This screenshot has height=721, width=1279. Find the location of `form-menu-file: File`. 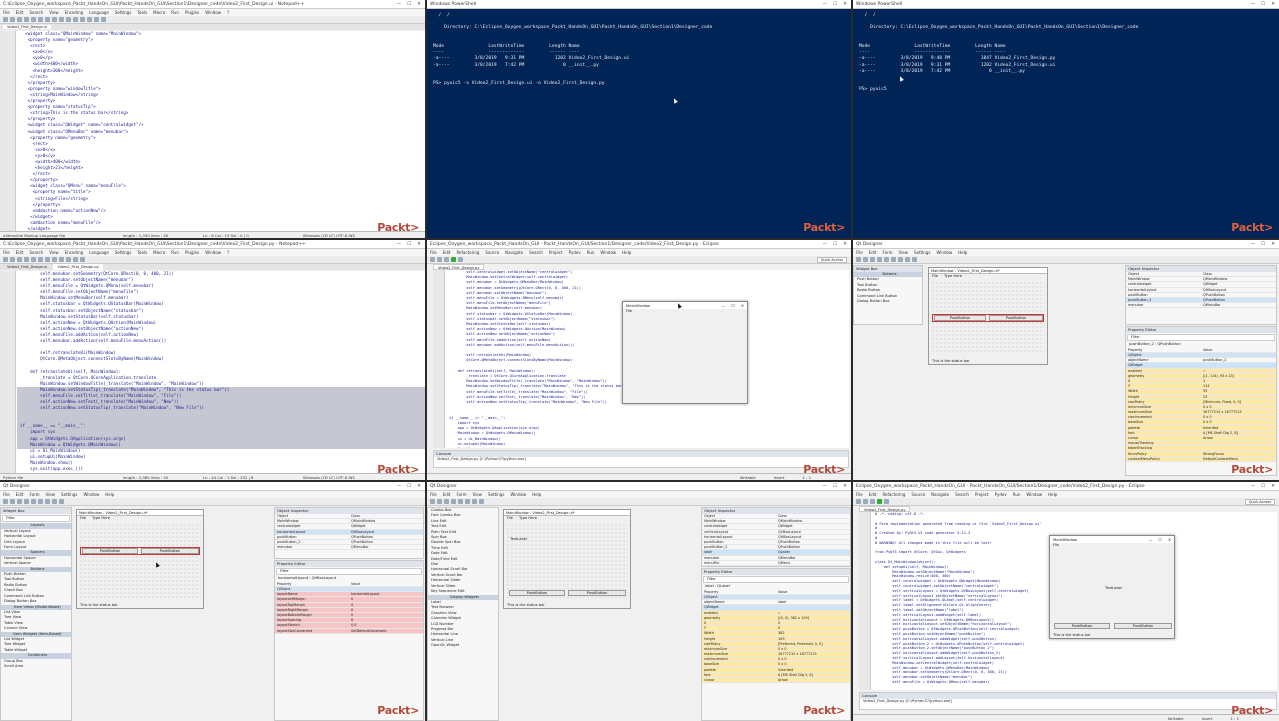

form-menu-file: File is located at coordinates (83, 518).